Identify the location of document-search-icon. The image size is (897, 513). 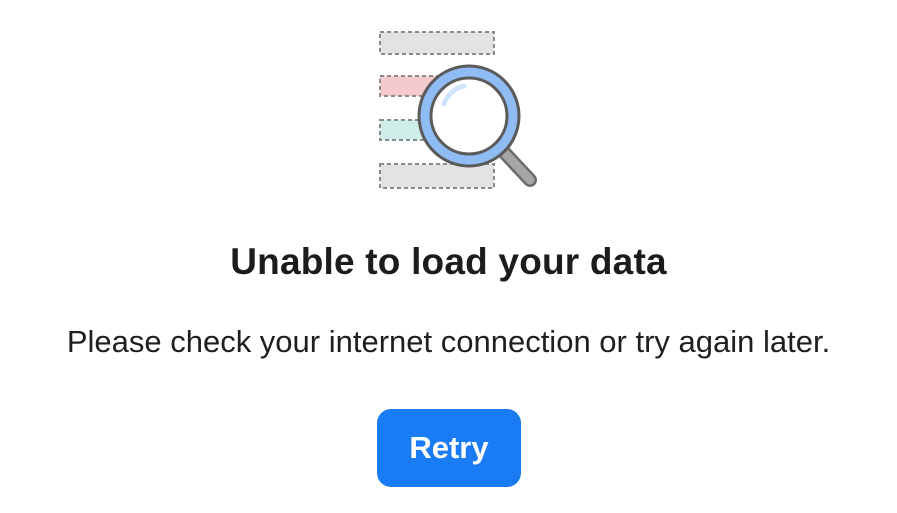
(460, 110).